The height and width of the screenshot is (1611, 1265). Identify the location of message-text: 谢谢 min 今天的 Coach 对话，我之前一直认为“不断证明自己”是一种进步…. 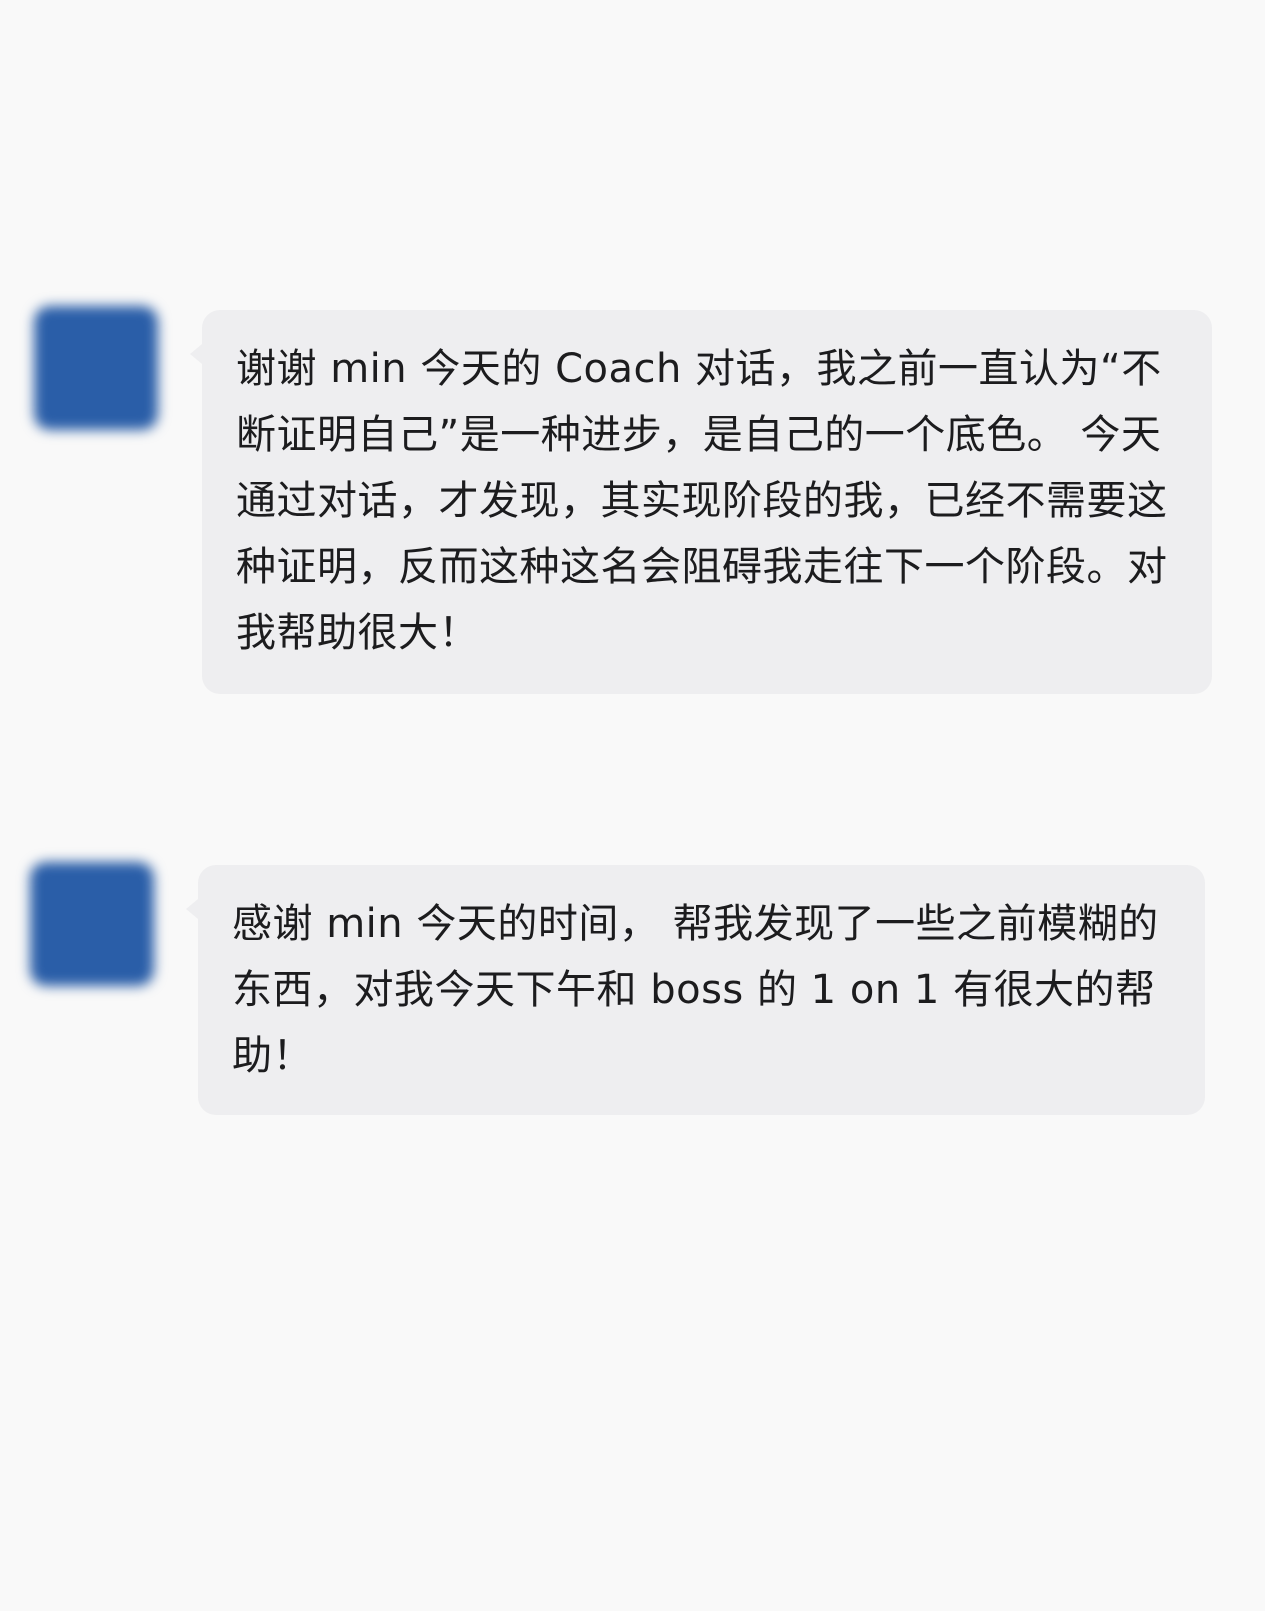
(702, 501).